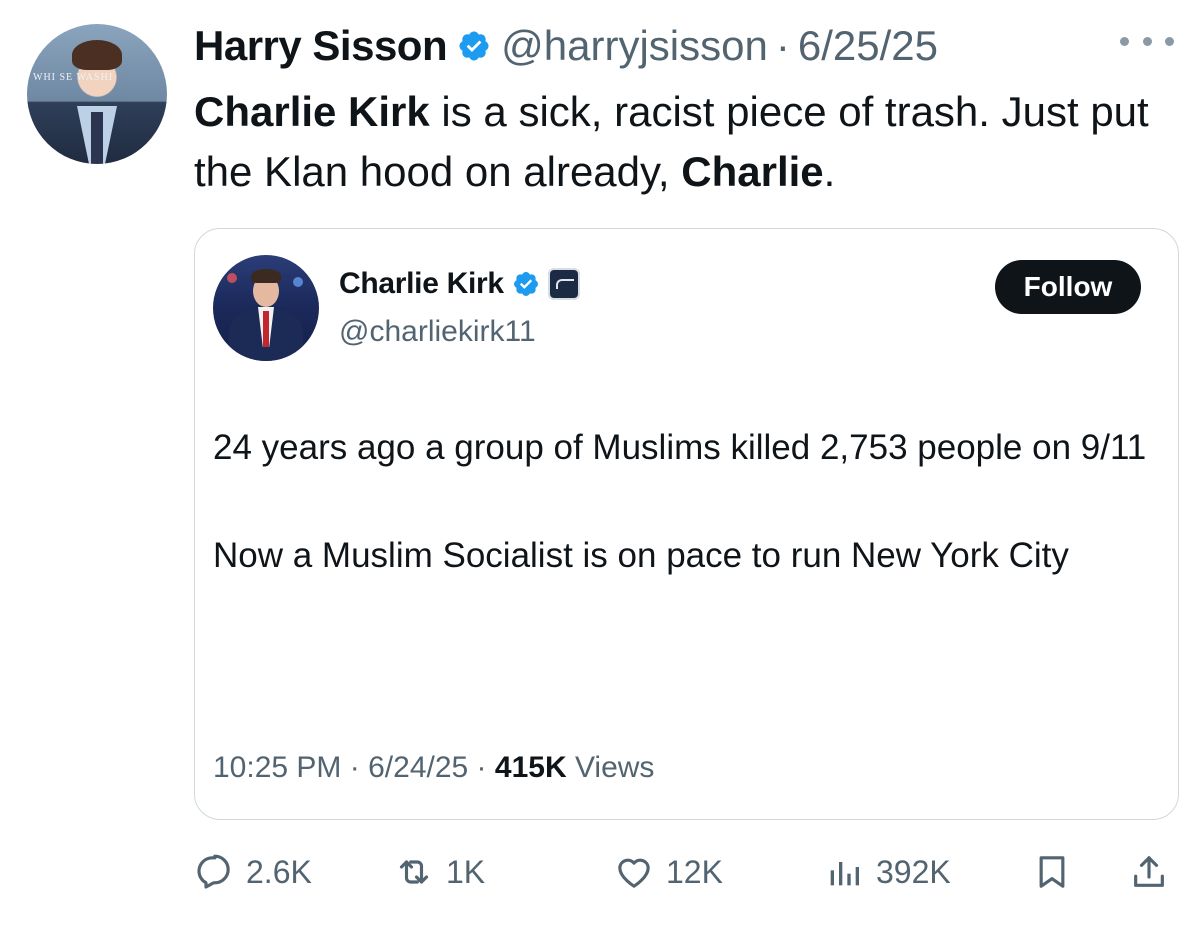 Image resolution: width=1181 pixels, height=932 pixels. Describe the element at coordinates (266, 308) in the screenshot. I see `quoted-author-avatar` at that location.